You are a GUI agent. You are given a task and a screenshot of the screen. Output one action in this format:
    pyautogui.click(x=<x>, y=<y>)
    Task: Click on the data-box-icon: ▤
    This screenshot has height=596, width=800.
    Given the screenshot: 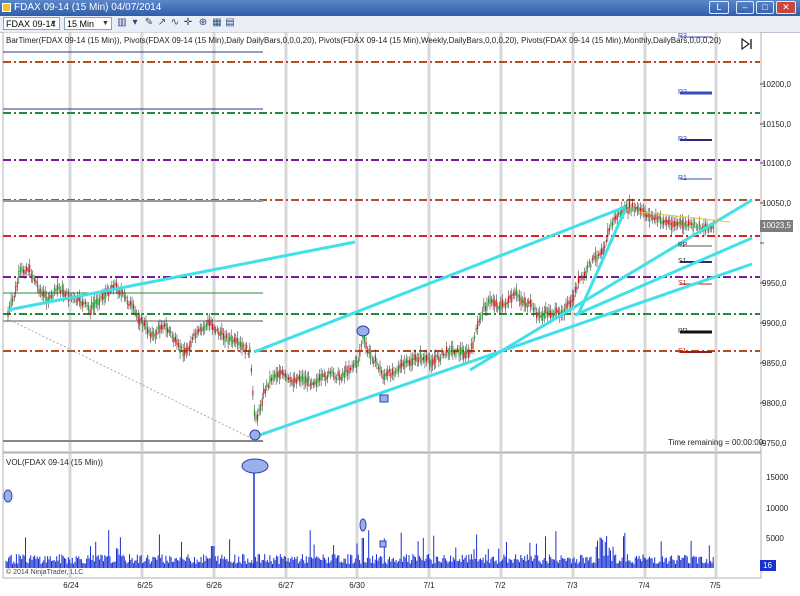 What is the action you would take?
    pyautogui.click(x=230, y=23)
    